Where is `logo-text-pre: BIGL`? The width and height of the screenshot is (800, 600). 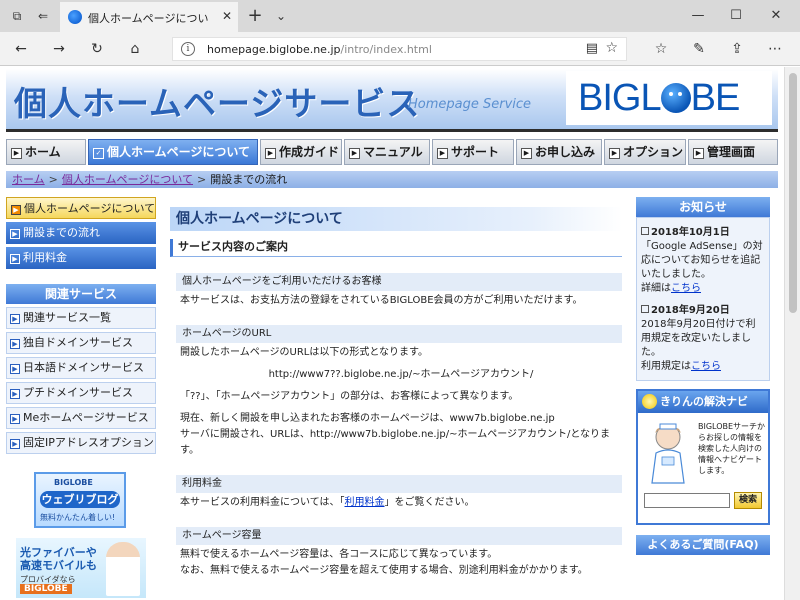 logo-text-pre: BIGL is located at coordinates (620, 98).